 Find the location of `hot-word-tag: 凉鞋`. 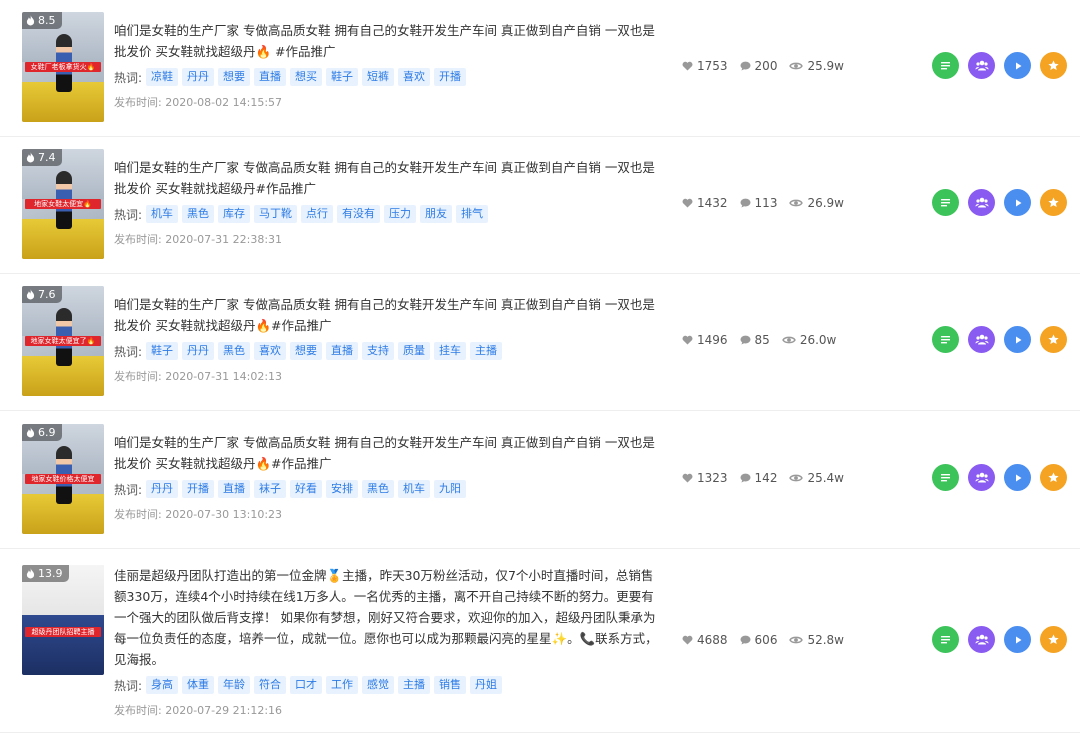

hot-word-tag: 凉鞋 is located at coordinates (162, 77).